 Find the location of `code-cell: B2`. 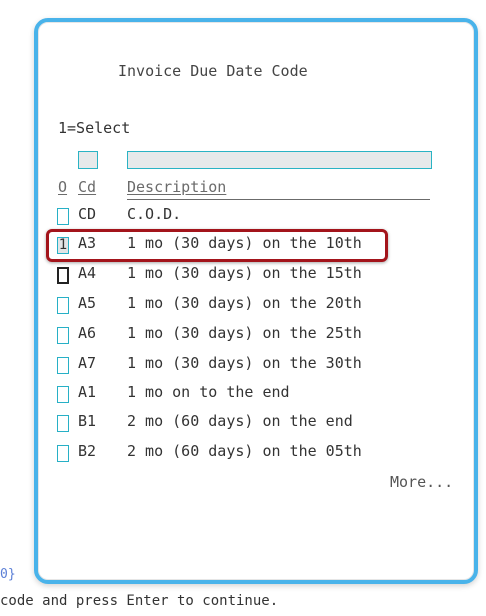

code-cell: B2 is located at coordinates (87, 451).